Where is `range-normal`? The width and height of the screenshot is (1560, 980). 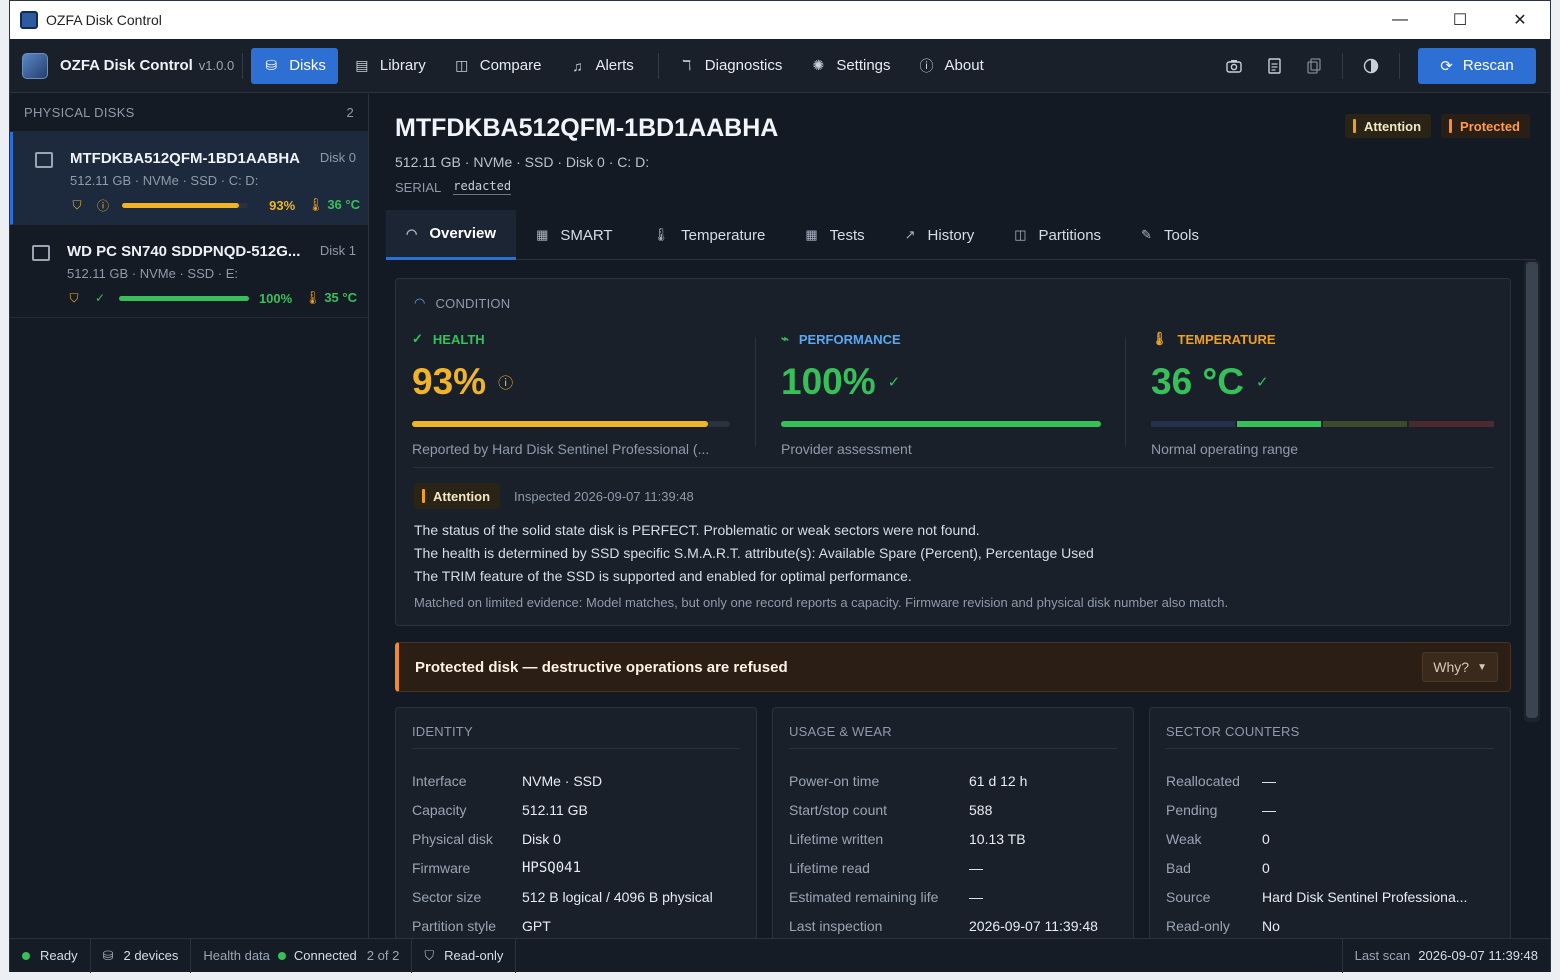
range-normal is located at coordinates (1279, 424).